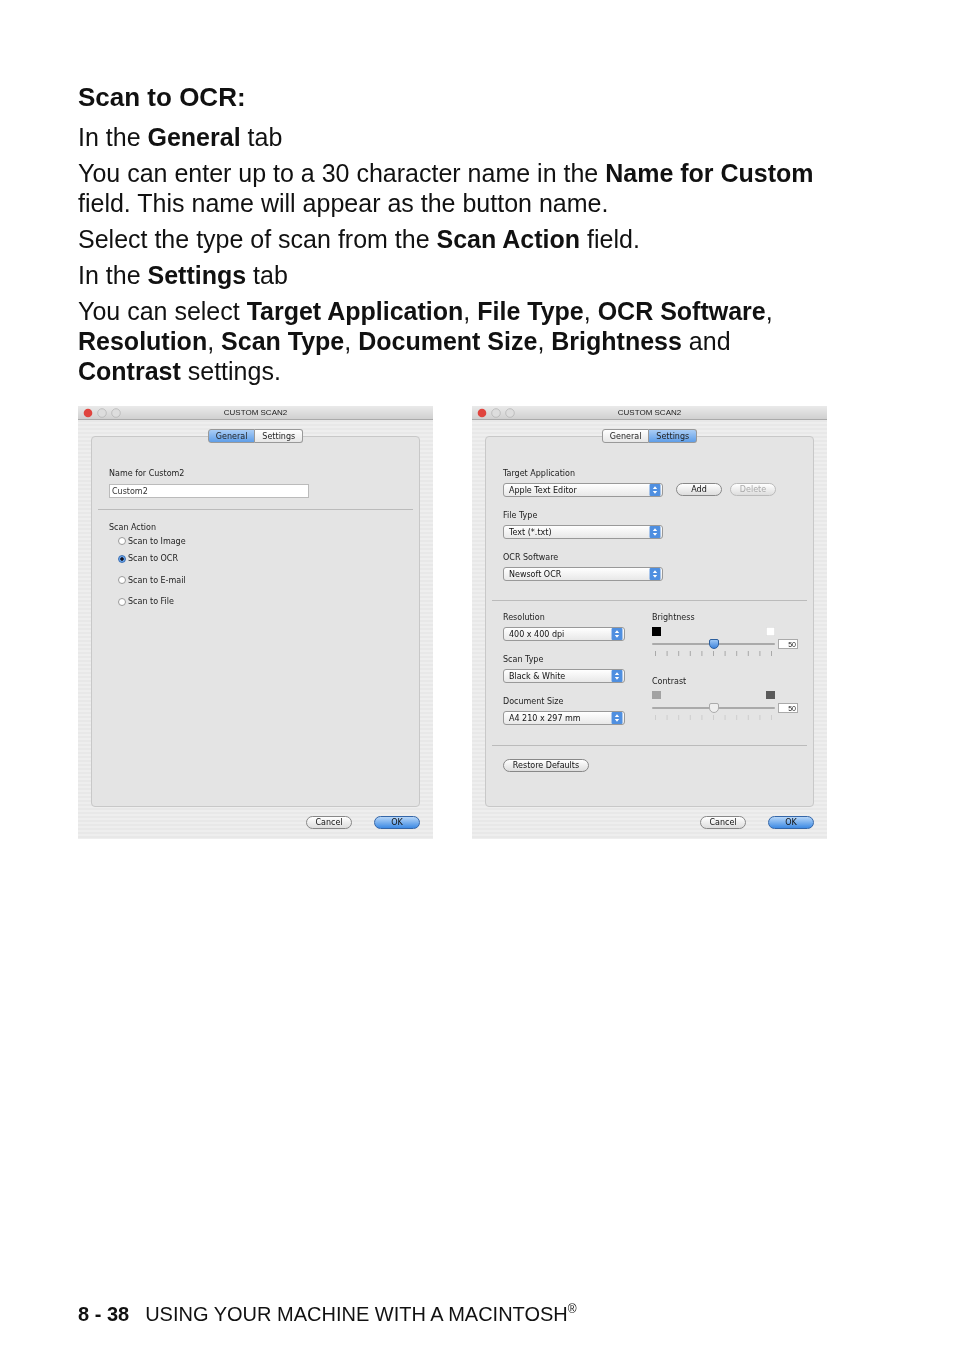 Image resolution: width=954 pixels, height=1352 pixels. What do you see at coordinates (534, 702) in the screenshot?
I see `field-label: Document Size` at bounding box center [534, 702].